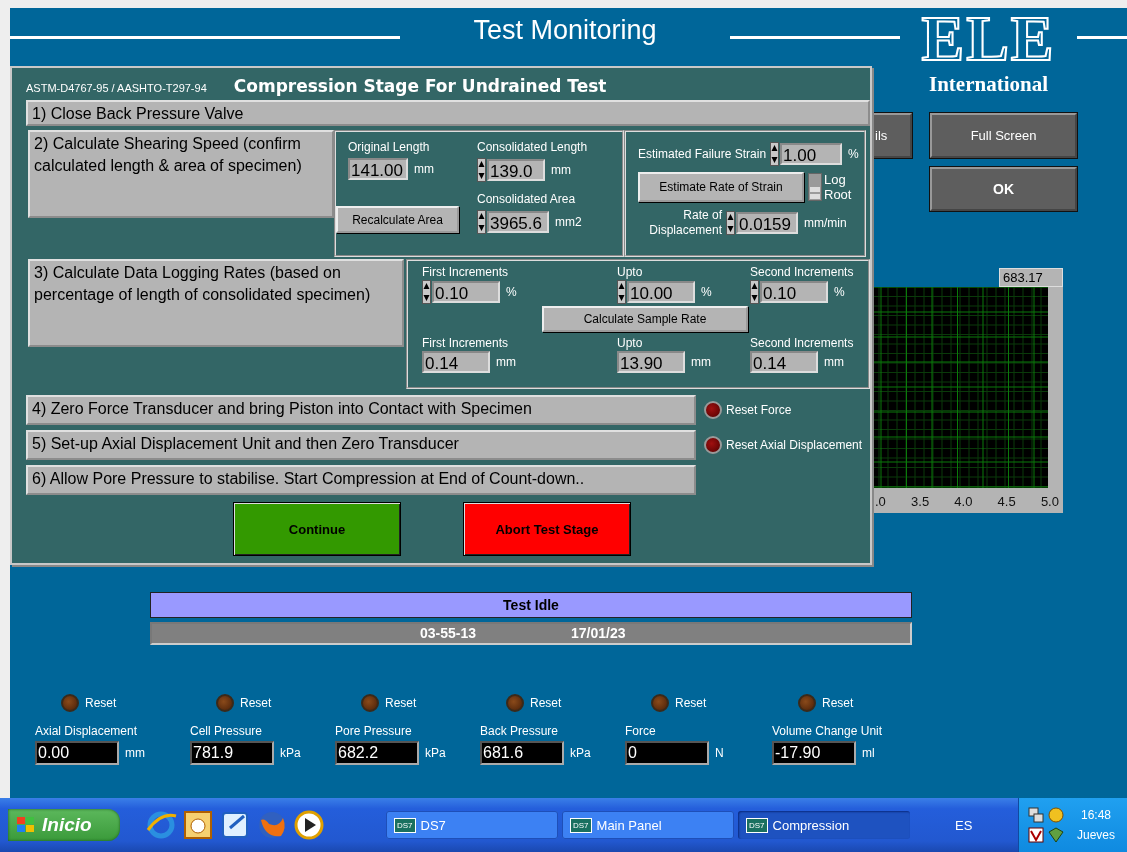 The height and width of the screenshot is (852, 1127). What do you see at coordinates (116, 88) in the screenshot?
I see `standard-label: ASTM-D4767-95 / AASHTO-T297-94` at bounding box center [116, 88].